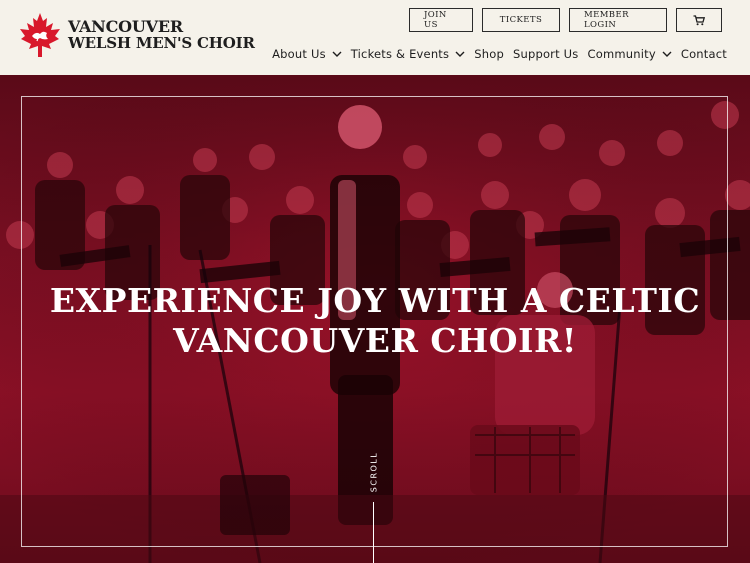  I want to click on nav-item-label: About Us, so click(299, 54).